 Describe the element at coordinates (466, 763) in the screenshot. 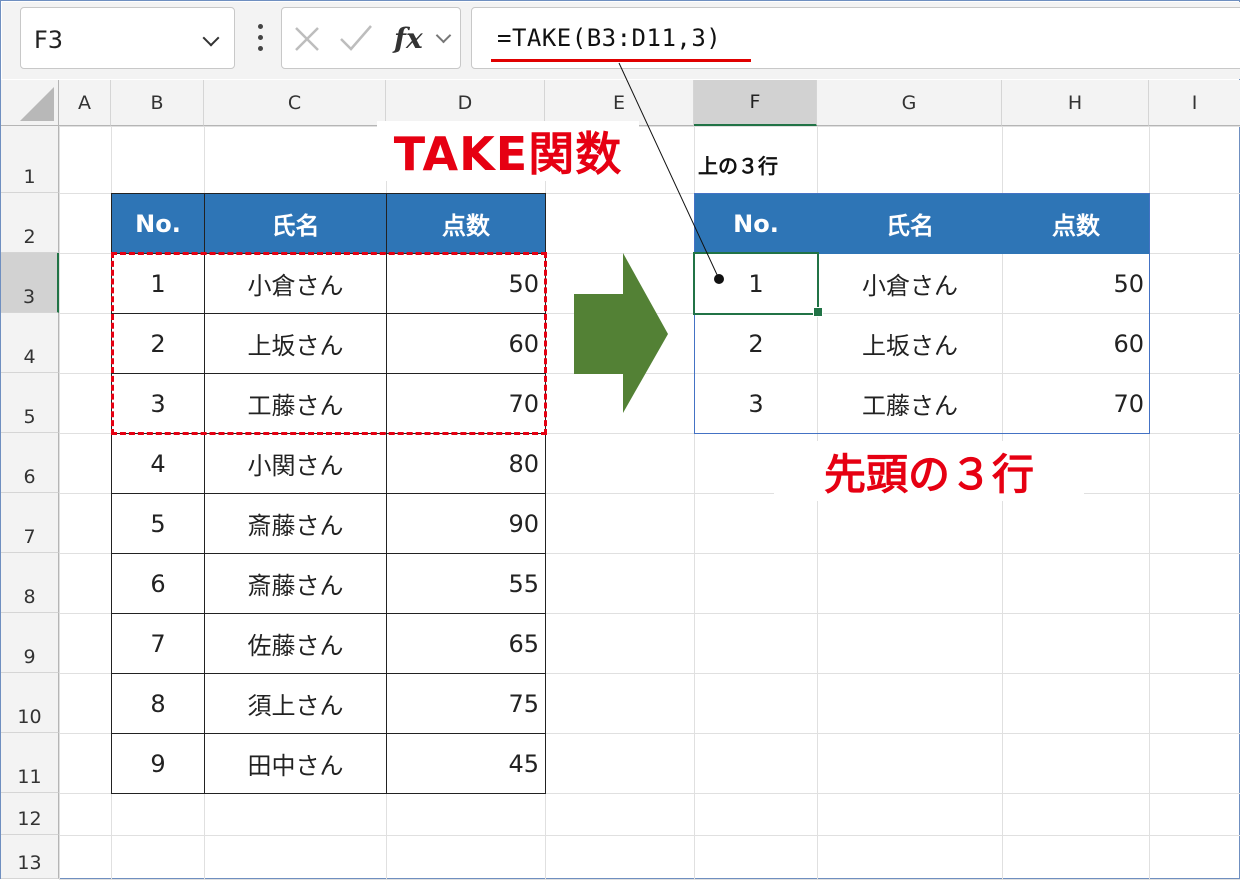

I see `source-table-cell: 45` at that location.